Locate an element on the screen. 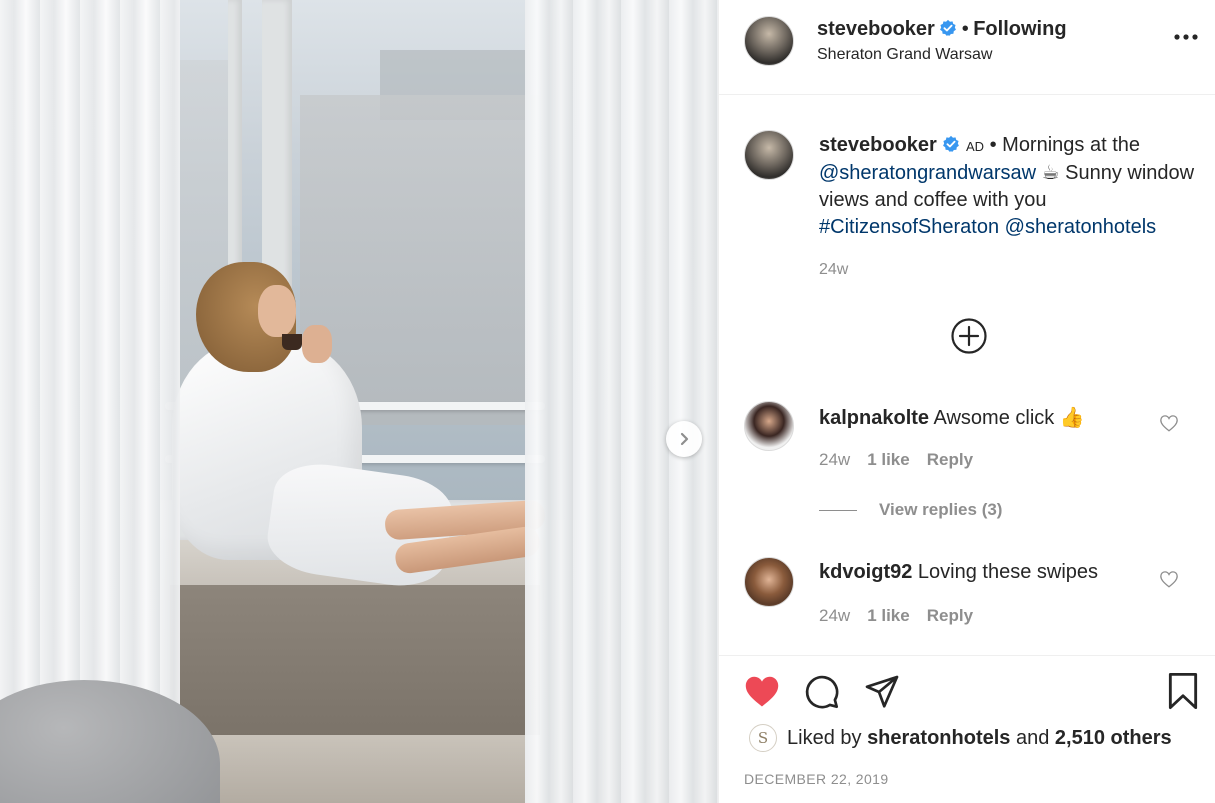  more-icon is located at coordinates (1186, 37).